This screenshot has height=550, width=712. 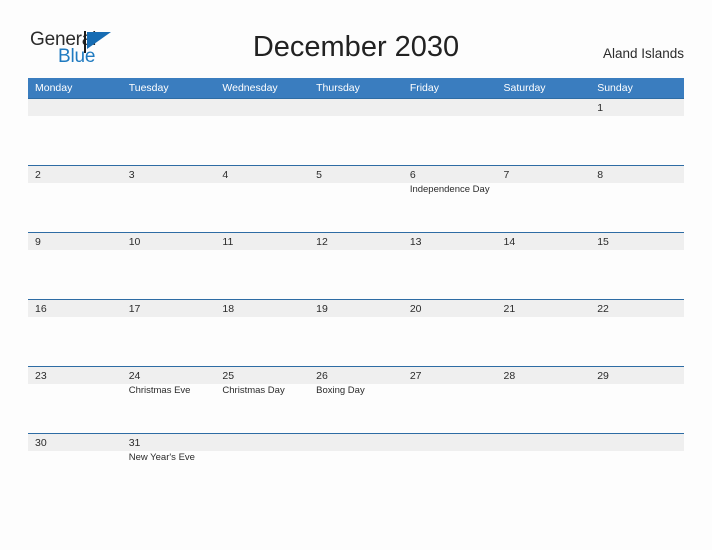 What do you see at coordinates (134, 376) in the screenshot?
I see `day-number: 24` at bounding box center [134, 376].